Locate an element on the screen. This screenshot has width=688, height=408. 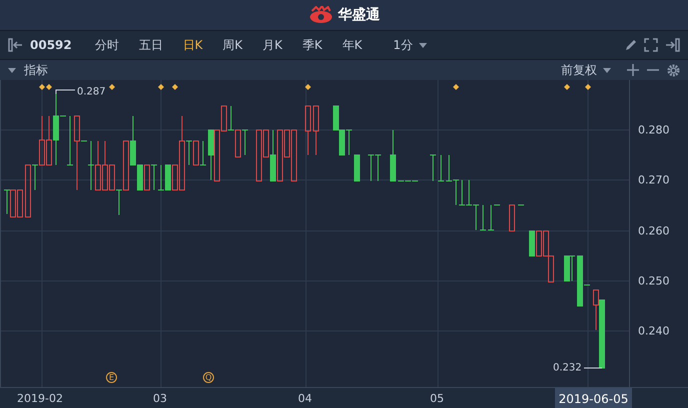
collapse-right-icon is located at coordinates (672, 45).